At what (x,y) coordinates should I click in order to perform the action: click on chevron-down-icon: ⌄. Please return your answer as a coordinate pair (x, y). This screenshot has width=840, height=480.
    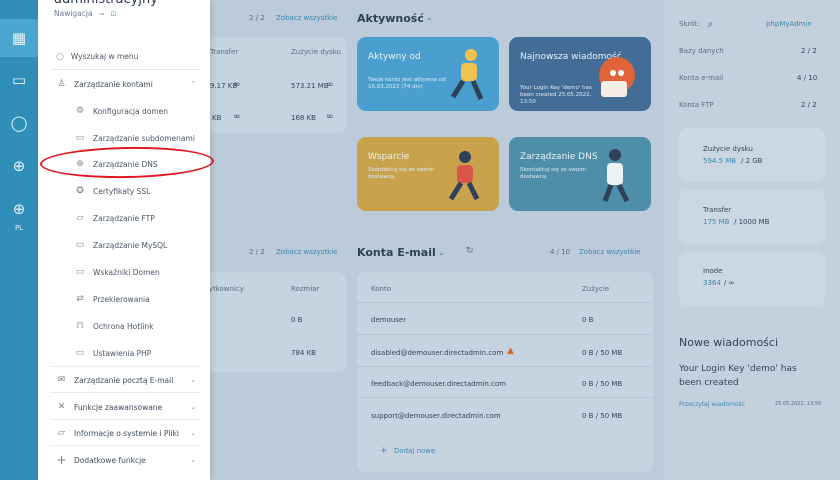
    Looking at the image, I should click on (193, 380).